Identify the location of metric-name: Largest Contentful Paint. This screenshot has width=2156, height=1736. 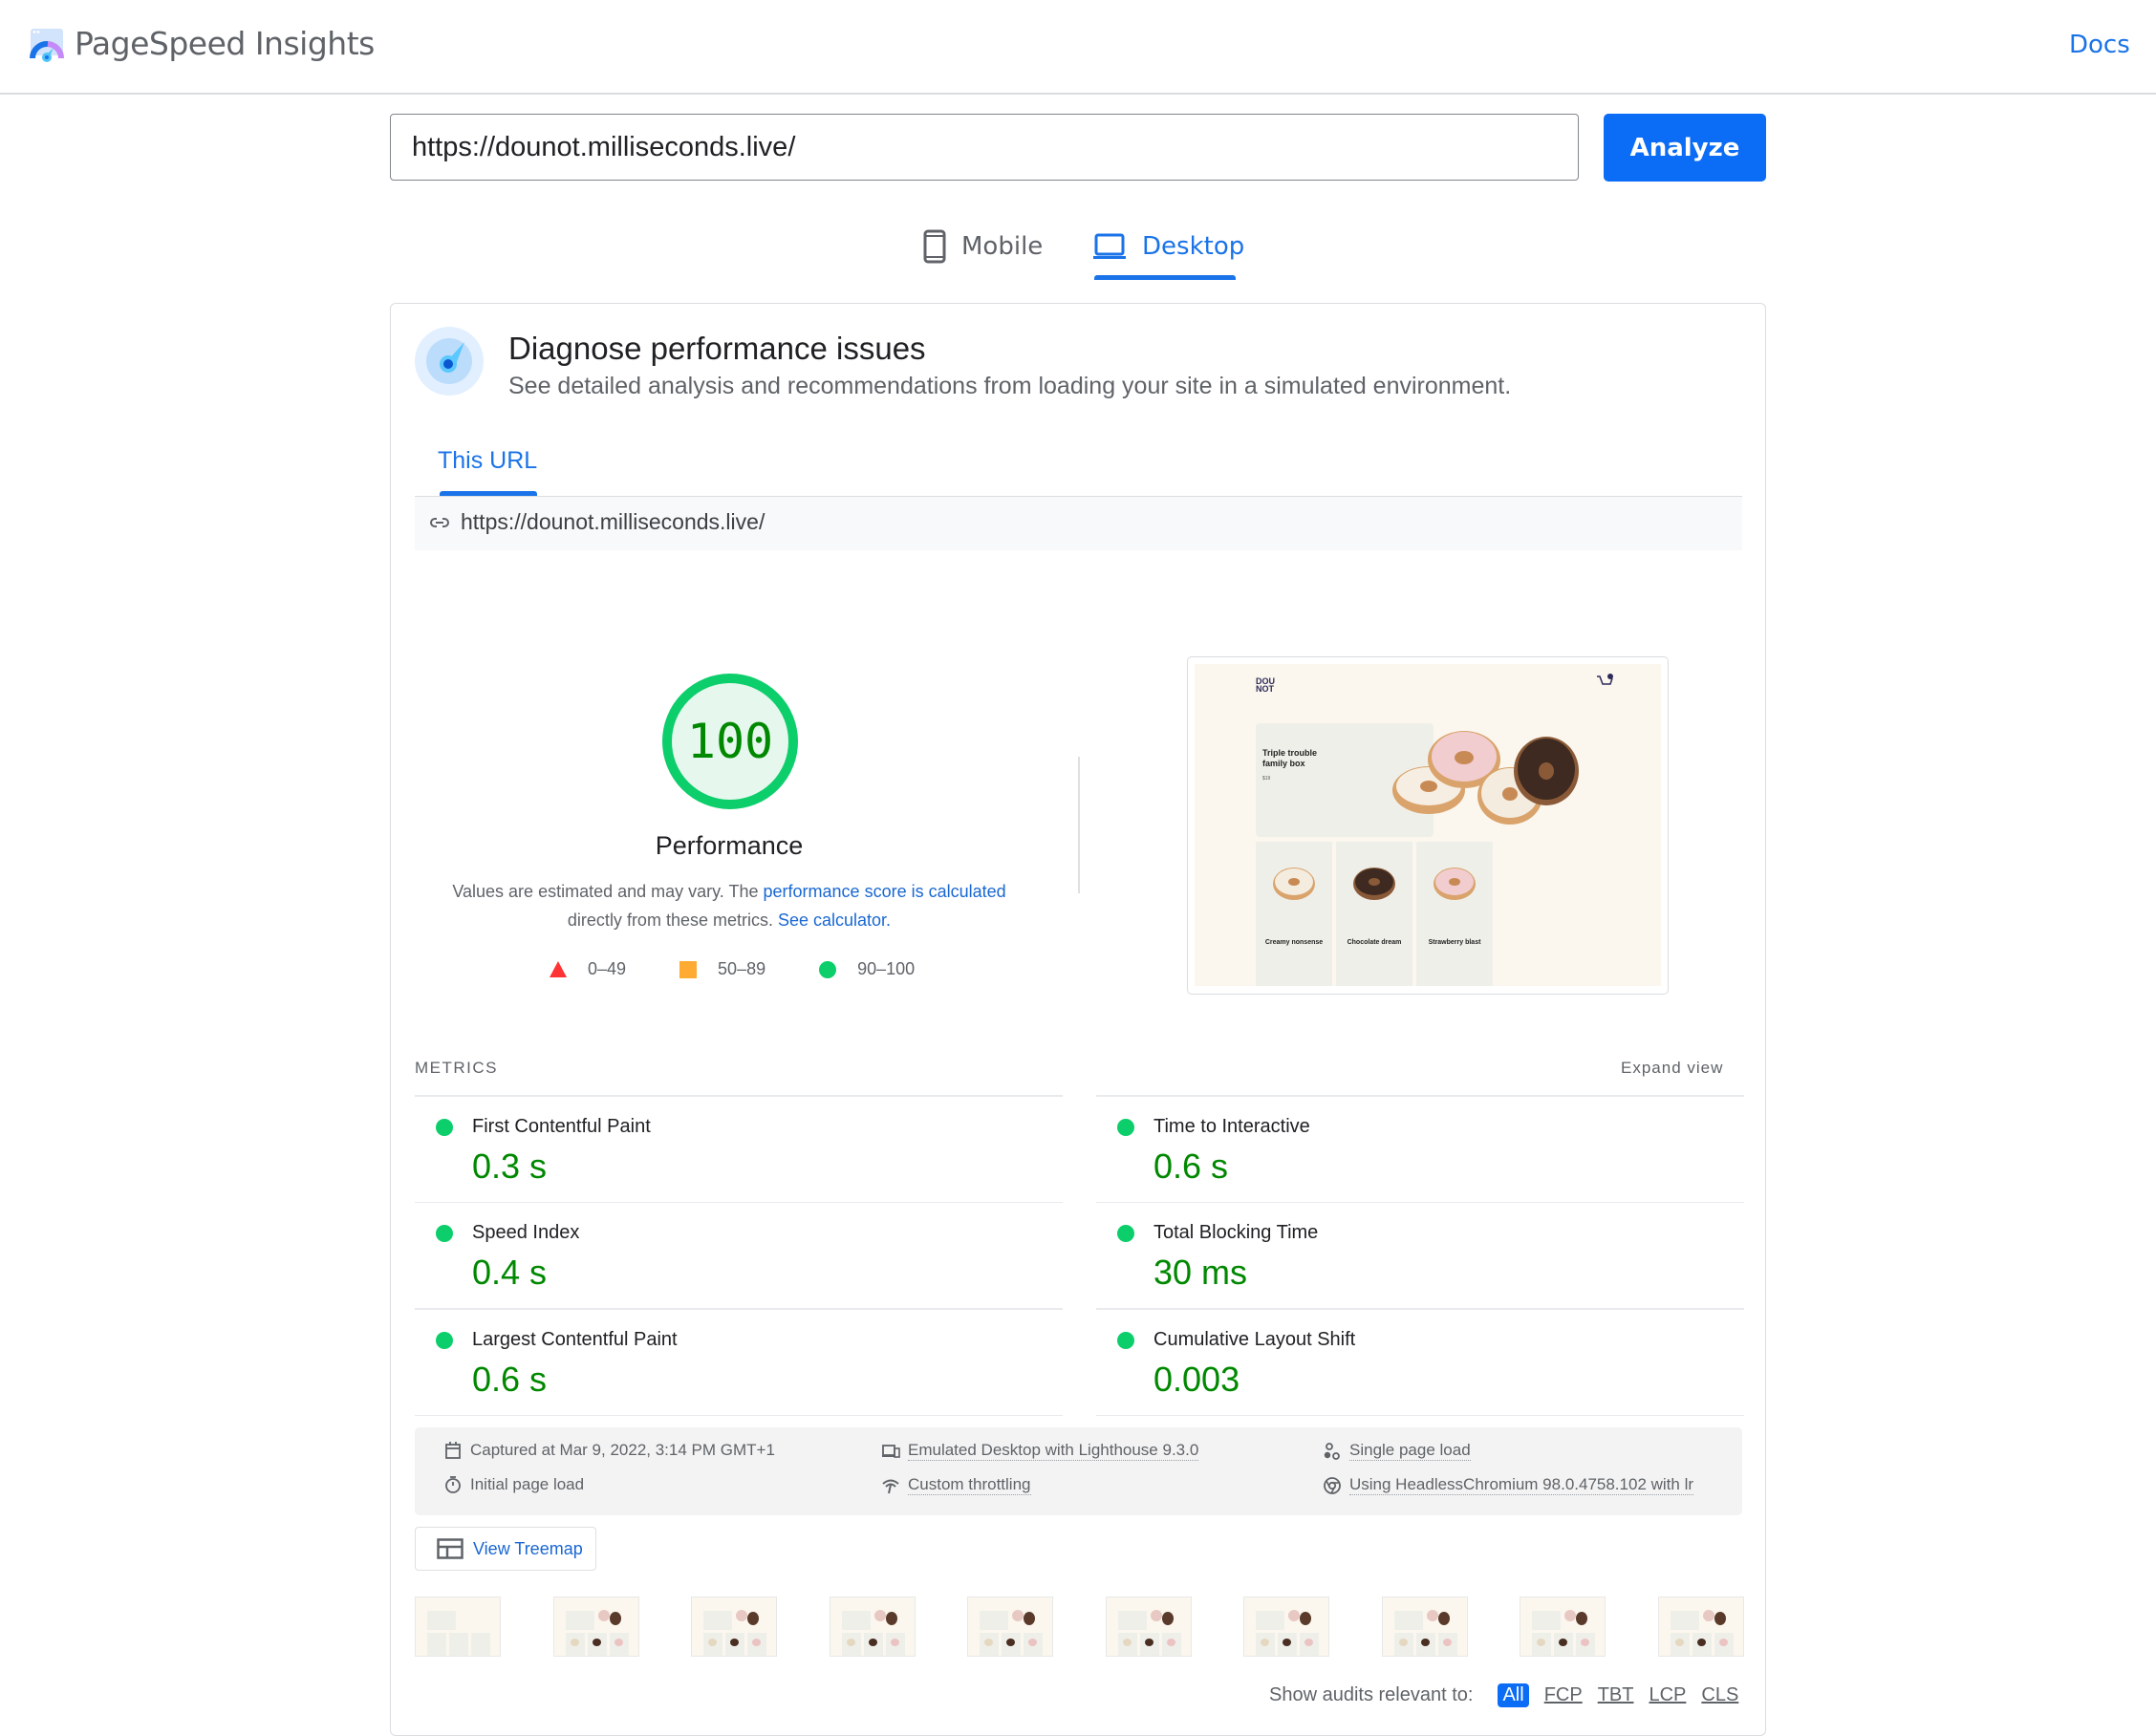
(575, 1339).